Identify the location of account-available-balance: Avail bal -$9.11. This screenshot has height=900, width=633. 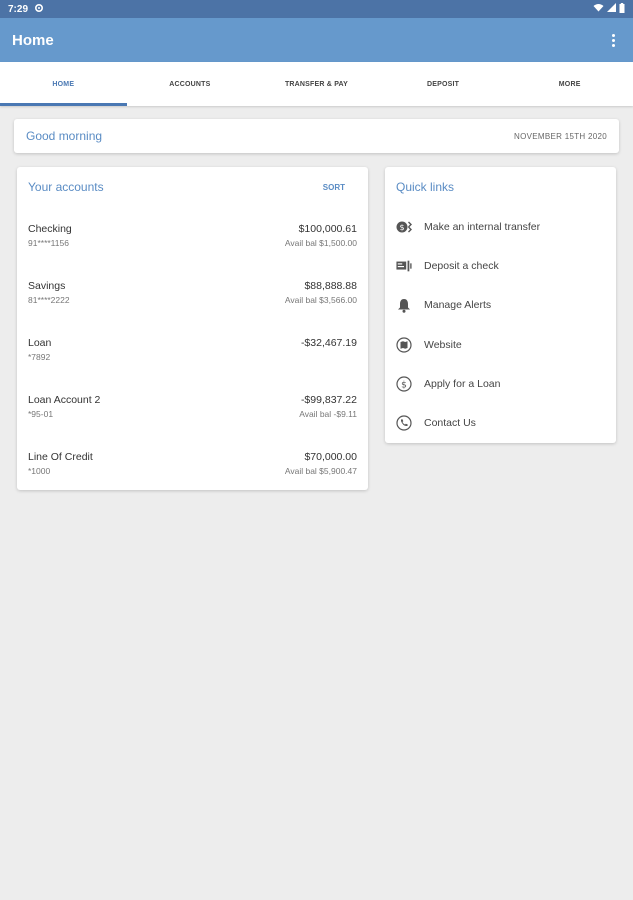
(328, 414).